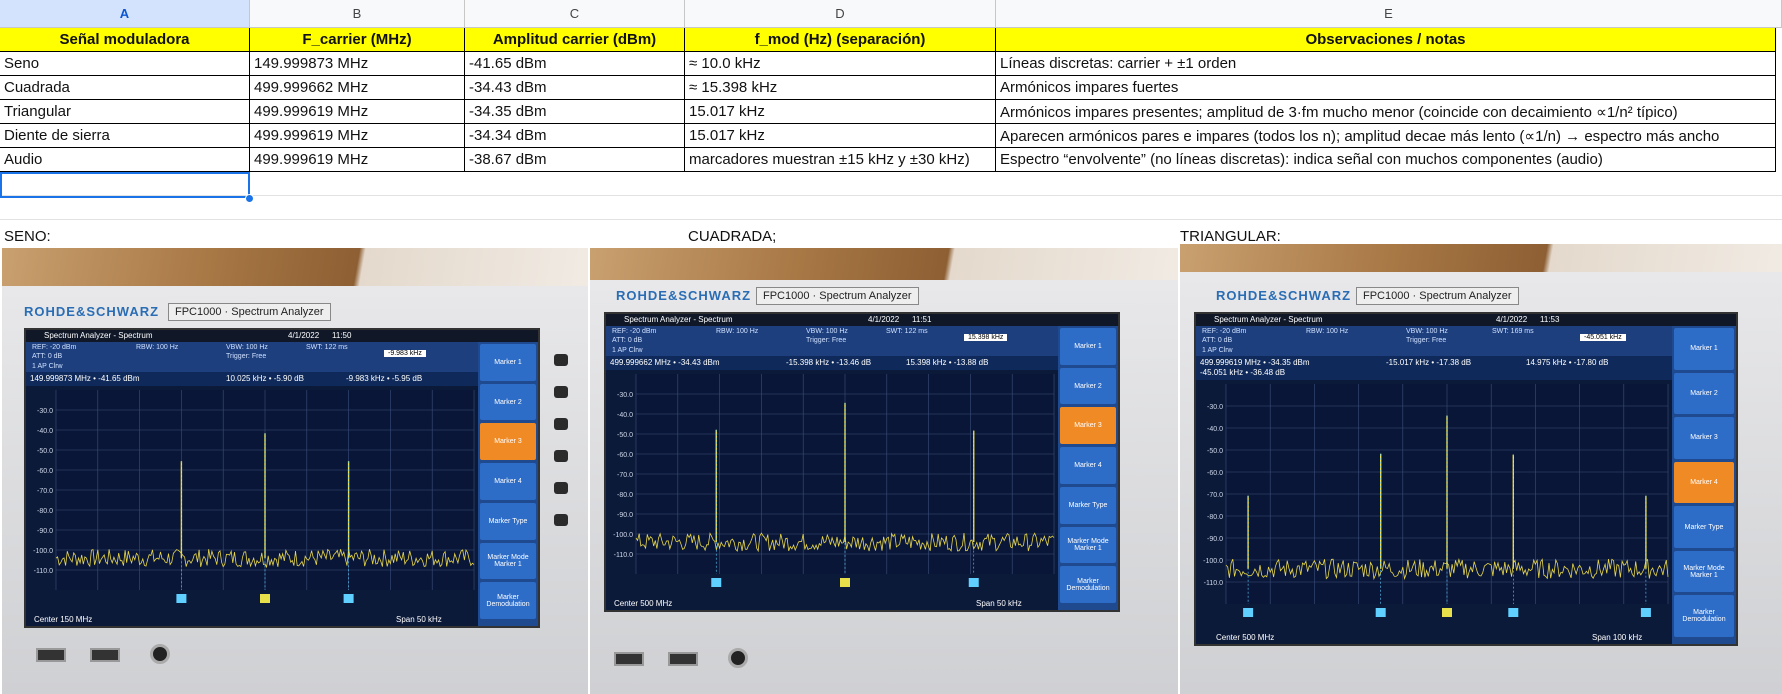 This screenshot has height=694, width=1782. I want to click on cell-a5: Diente de sierra, so click(125, 136).